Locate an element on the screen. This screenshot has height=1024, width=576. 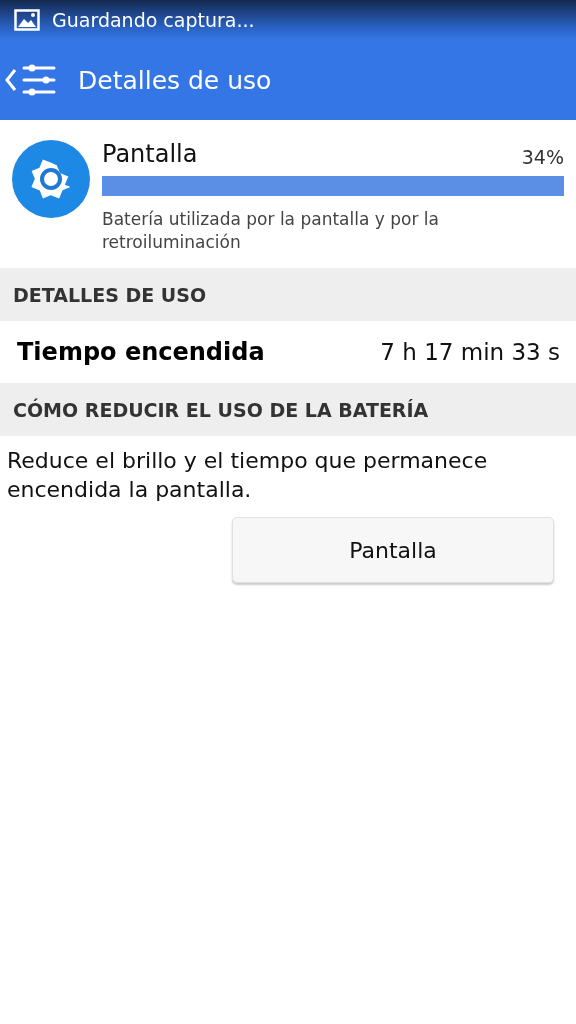
section-header: CÓMO REDUCIR EL USO DE LA BATERÍA is located at coordinates (288, 409).